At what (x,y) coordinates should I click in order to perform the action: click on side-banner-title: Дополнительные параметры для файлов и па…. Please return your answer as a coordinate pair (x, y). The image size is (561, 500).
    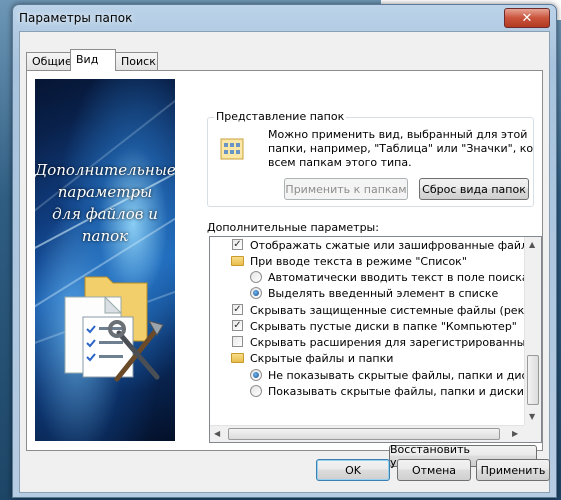
    Looking at the image, I should click on (105, 203).